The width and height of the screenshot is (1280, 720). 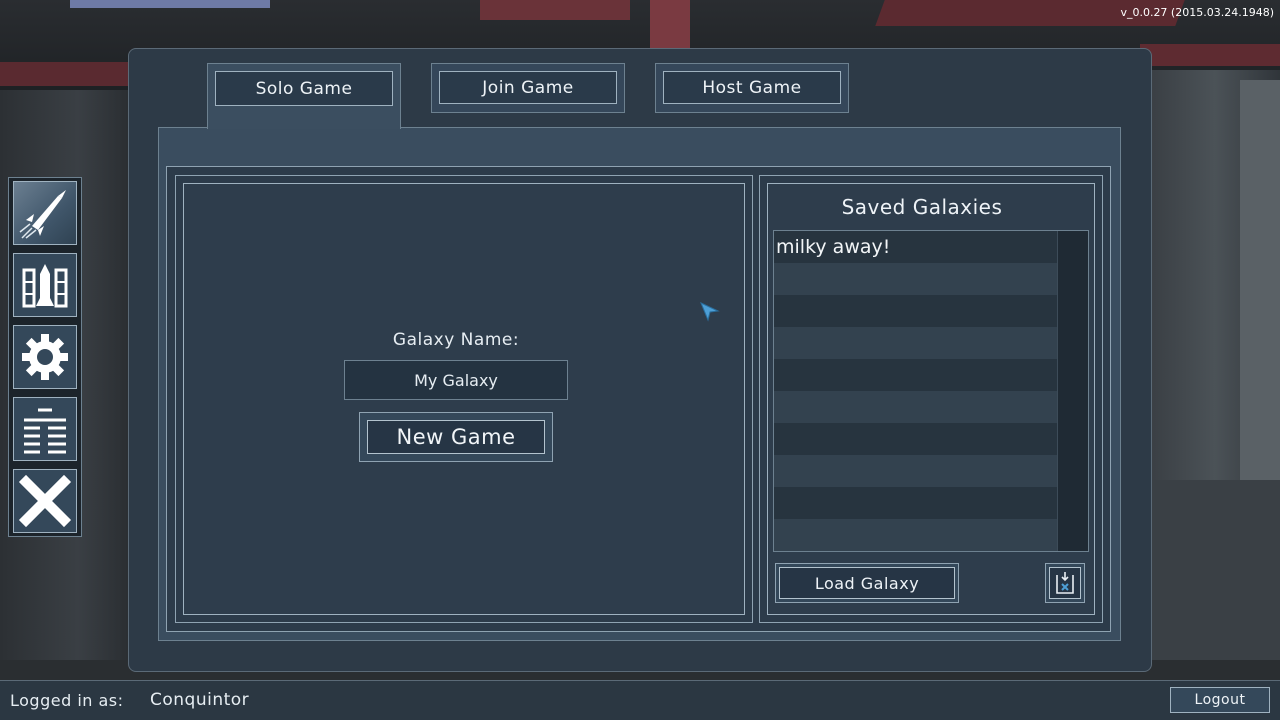 What do you see at coordinates (200, 700) in the screenshot?
I see `username: Conquintor` at bounding box center [200, 700].